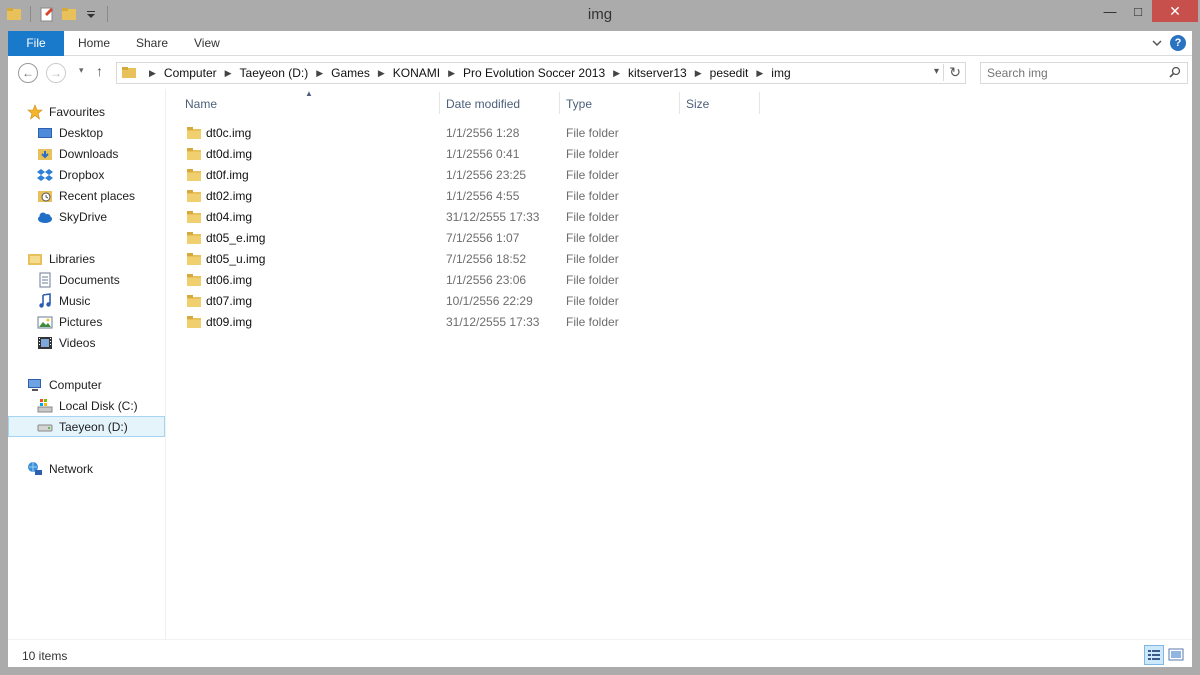 The height and width of the screenshot is (675, 1200). What do you see at coordinates (416, 73) in the screenshot?
I see `crumb-konami: KONAMI` at bounding box center [416, 73].